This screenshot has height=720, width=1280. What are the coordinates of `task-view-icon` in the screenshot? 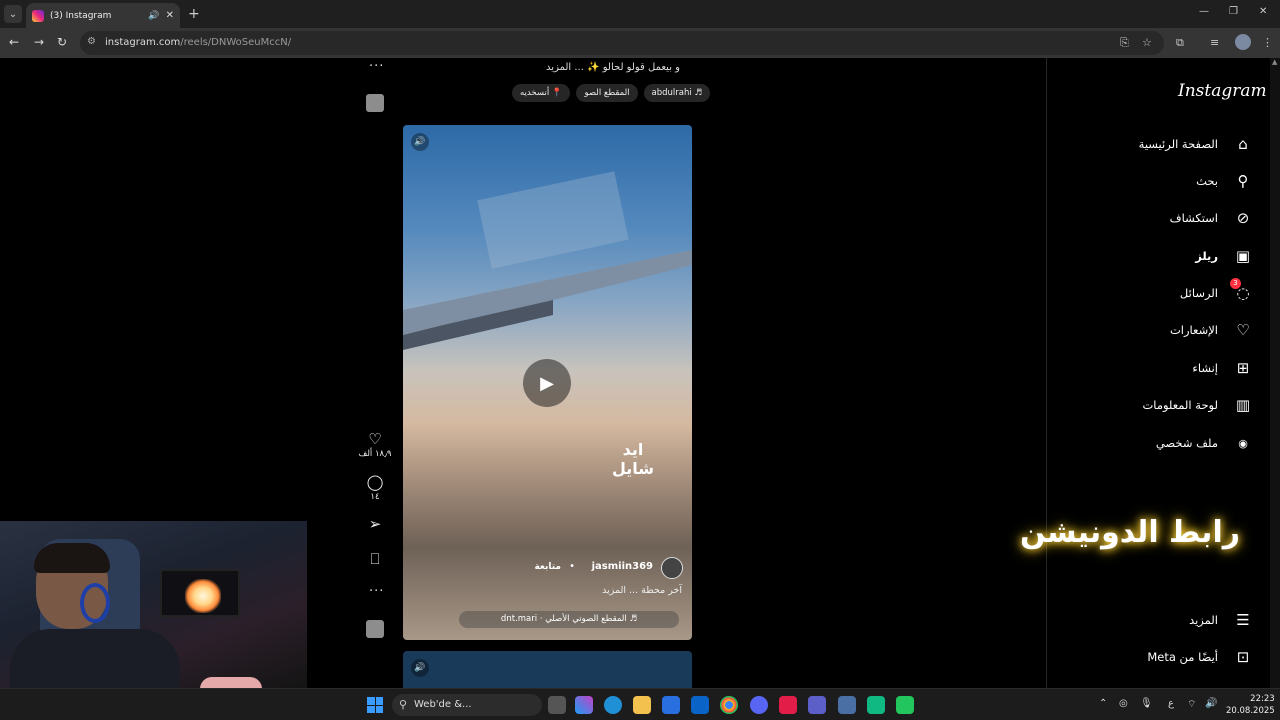 It's located at (557, 705).